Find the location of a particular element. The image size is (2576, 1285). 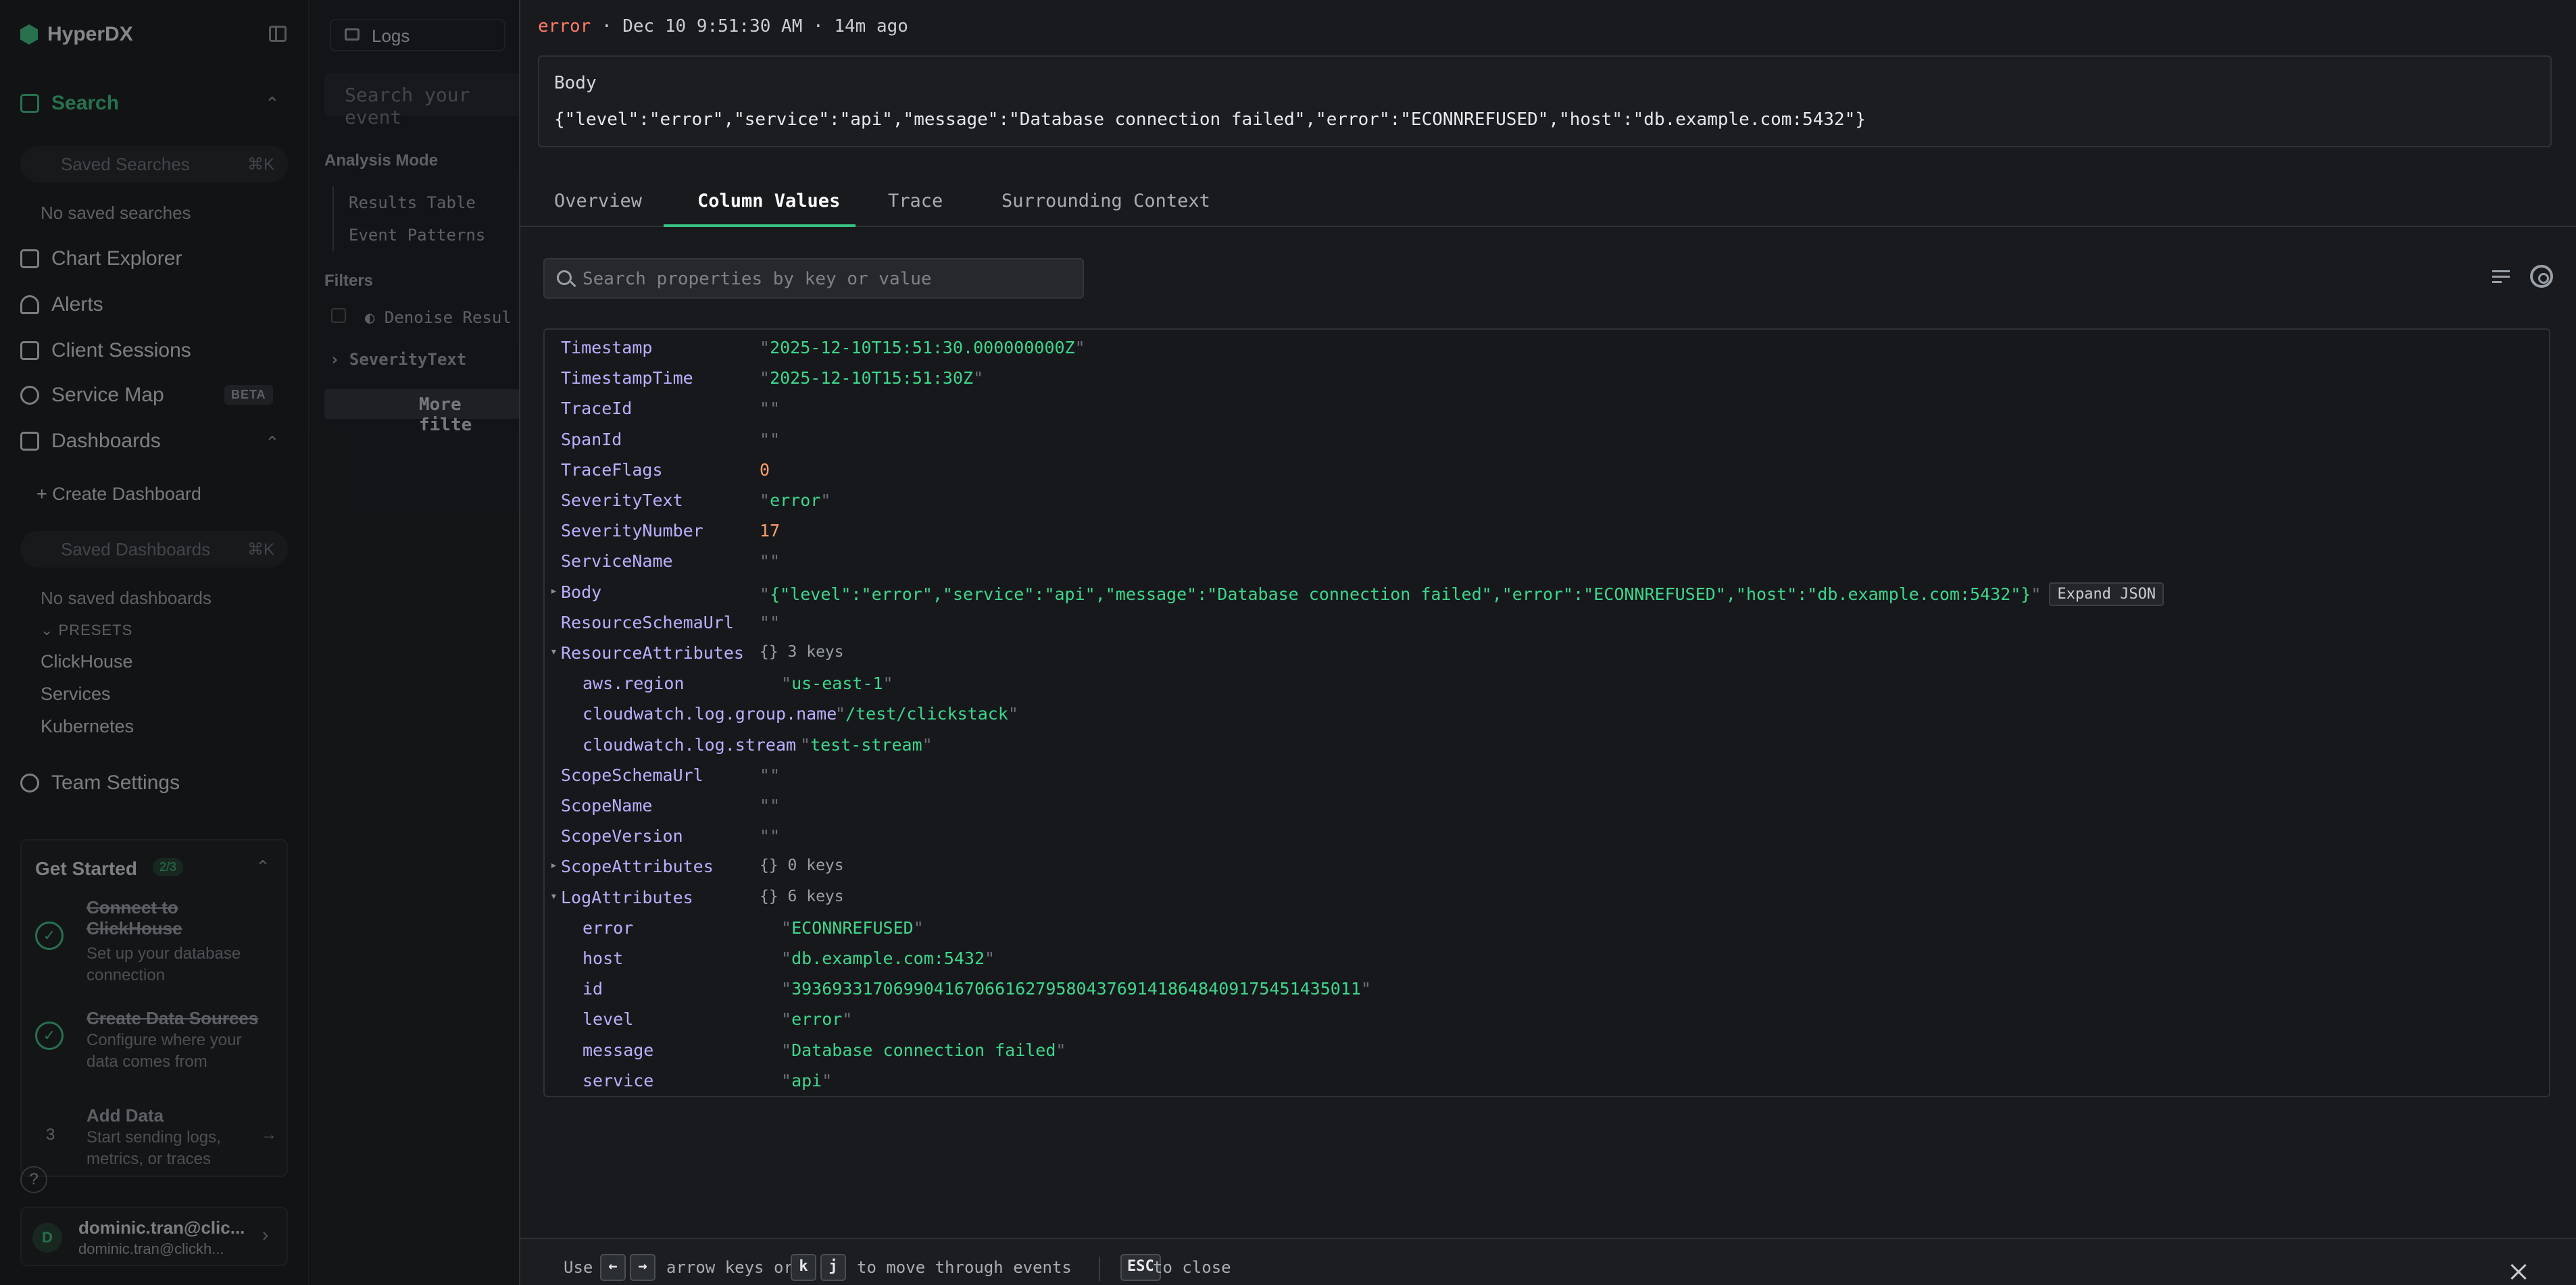

saved-dashboards-input: Saved Dashboards ⌘K is located at coordinates (154, 549).